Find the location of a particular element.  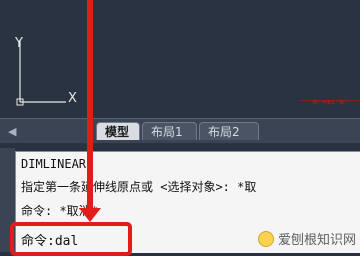

watermark-logo-icon is located at coordinates (265, 238).